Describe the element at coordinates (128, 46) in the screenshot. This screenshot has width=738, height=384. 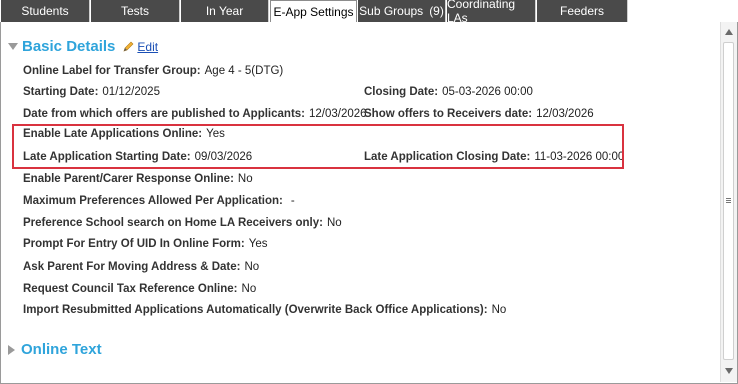
I see `pencil-icon` at that location.